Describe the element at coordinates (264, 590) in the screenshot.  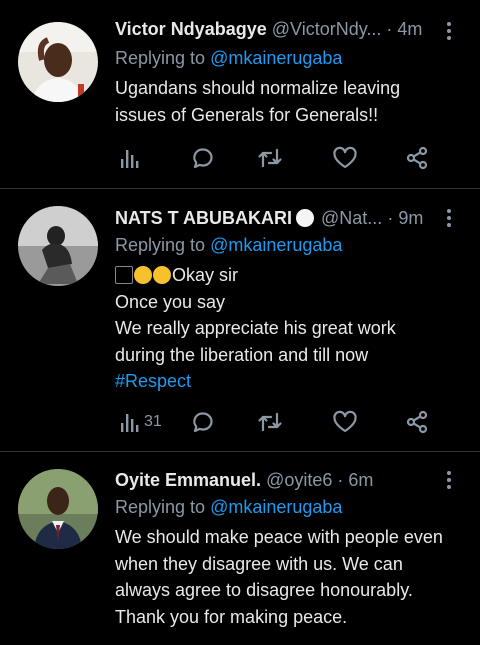
I see `tweet-text-line: always agree to disagree honourably.` at that location.